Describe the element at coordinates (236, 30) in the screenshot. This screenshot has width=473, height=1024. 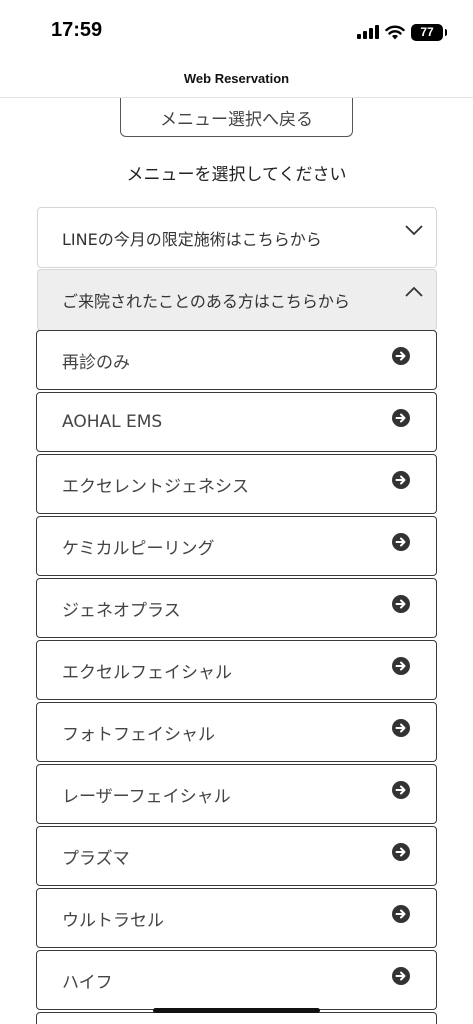
I see `status-bar: 17:59 77` at that location.